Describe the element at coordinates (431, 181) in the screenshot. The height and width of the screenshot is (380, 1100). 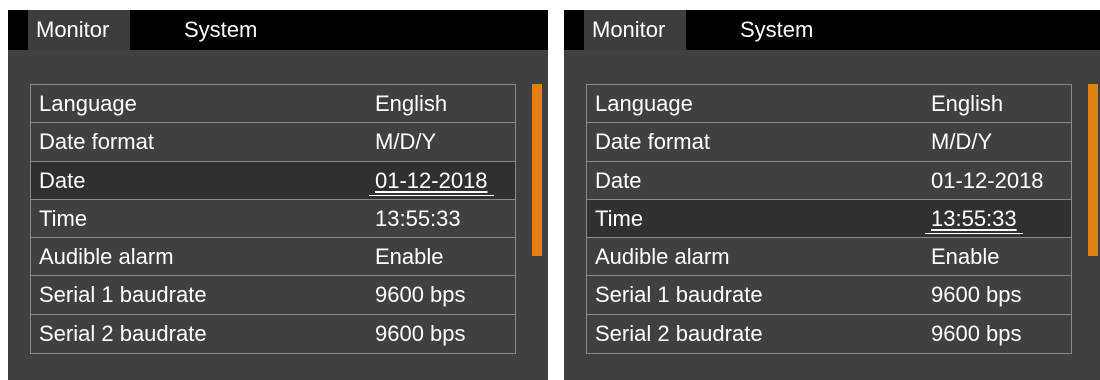
I see `date-value-field: 01-12-2018` at that location.